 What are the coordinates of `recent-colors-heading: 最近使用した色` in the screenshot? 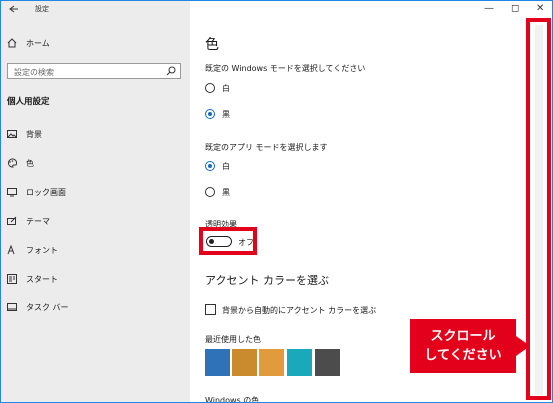 It's located at (233, 339).